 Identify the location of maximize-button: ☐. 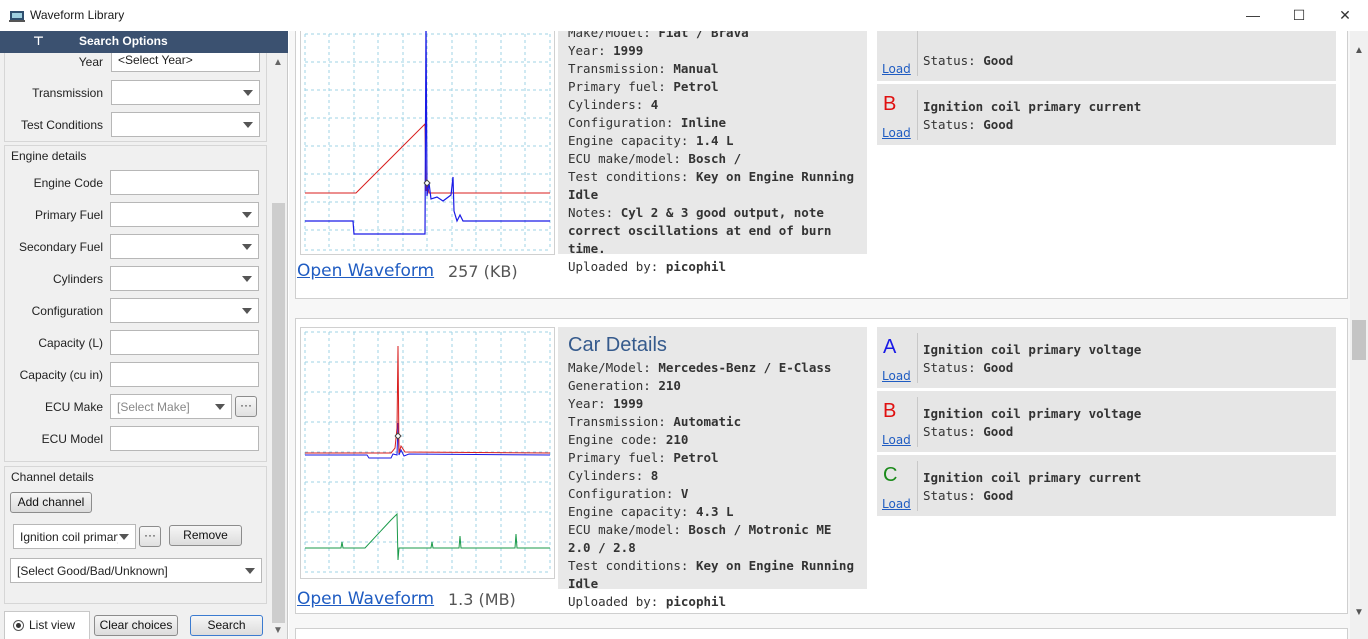
(1299, 15).